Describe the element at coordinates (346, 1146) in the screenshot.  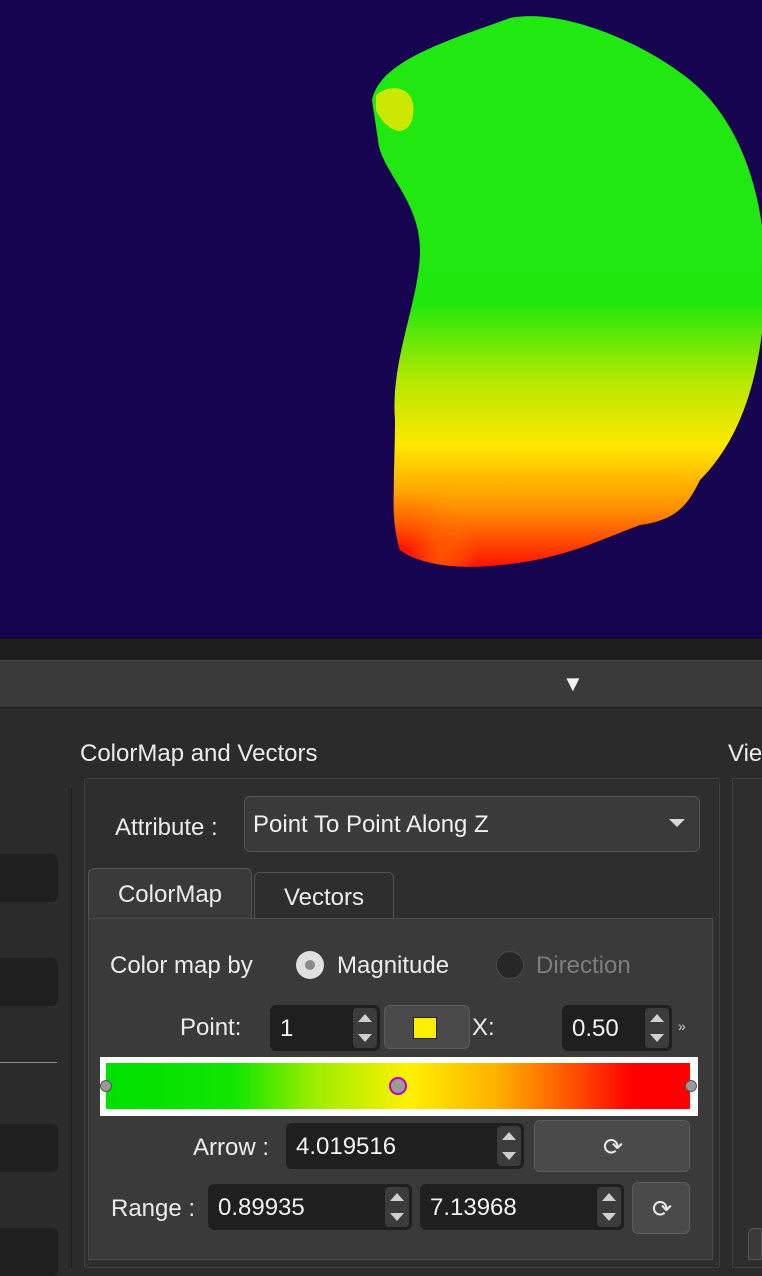
I see `arrow-value: 4.019516` at that location.